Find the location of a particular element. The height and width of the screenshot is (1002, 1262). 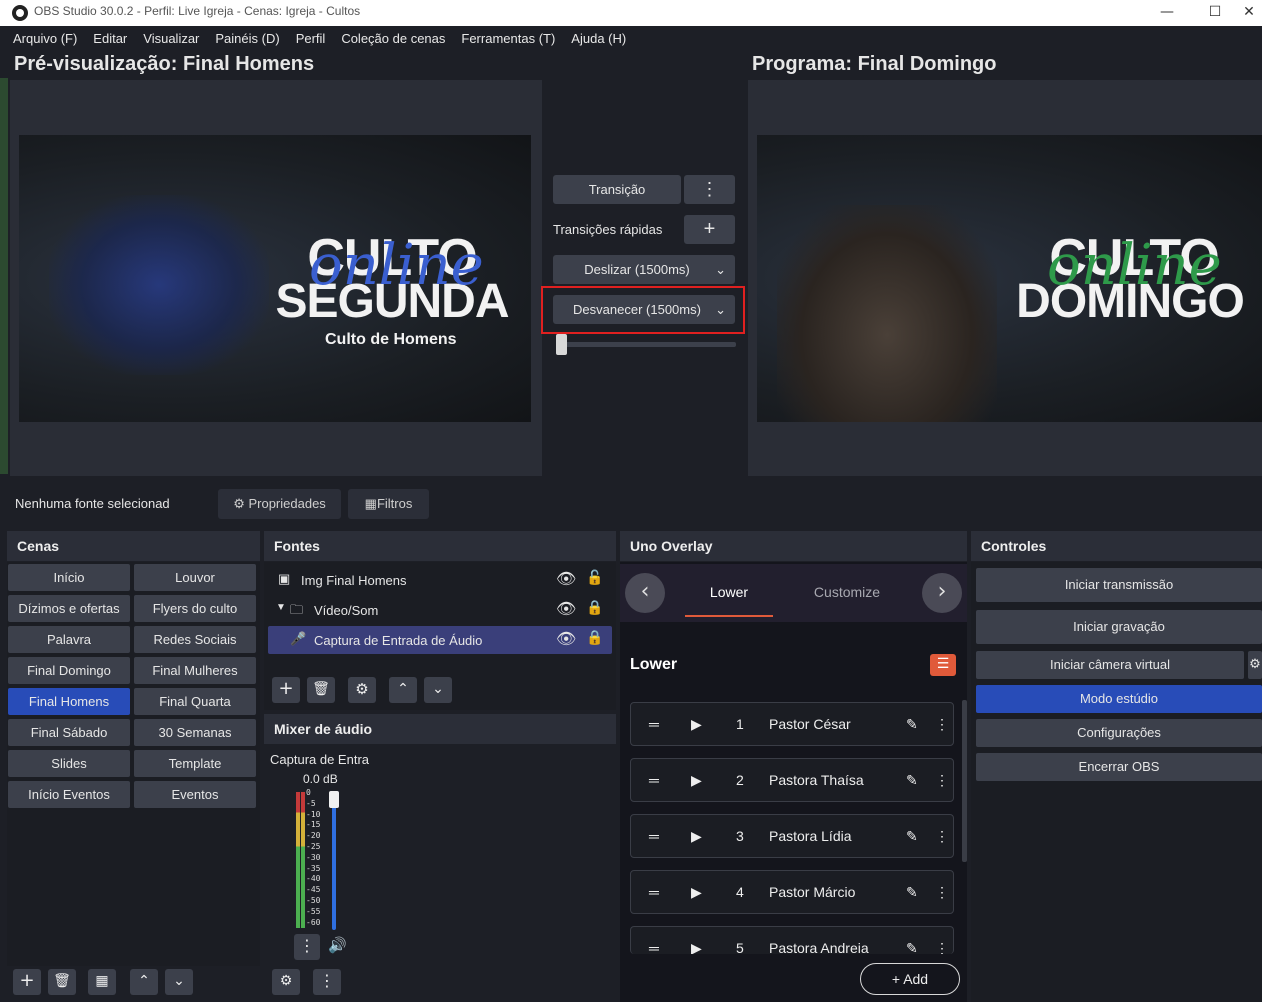

menu-view: Visualizar is located at coordinates (171, 39).